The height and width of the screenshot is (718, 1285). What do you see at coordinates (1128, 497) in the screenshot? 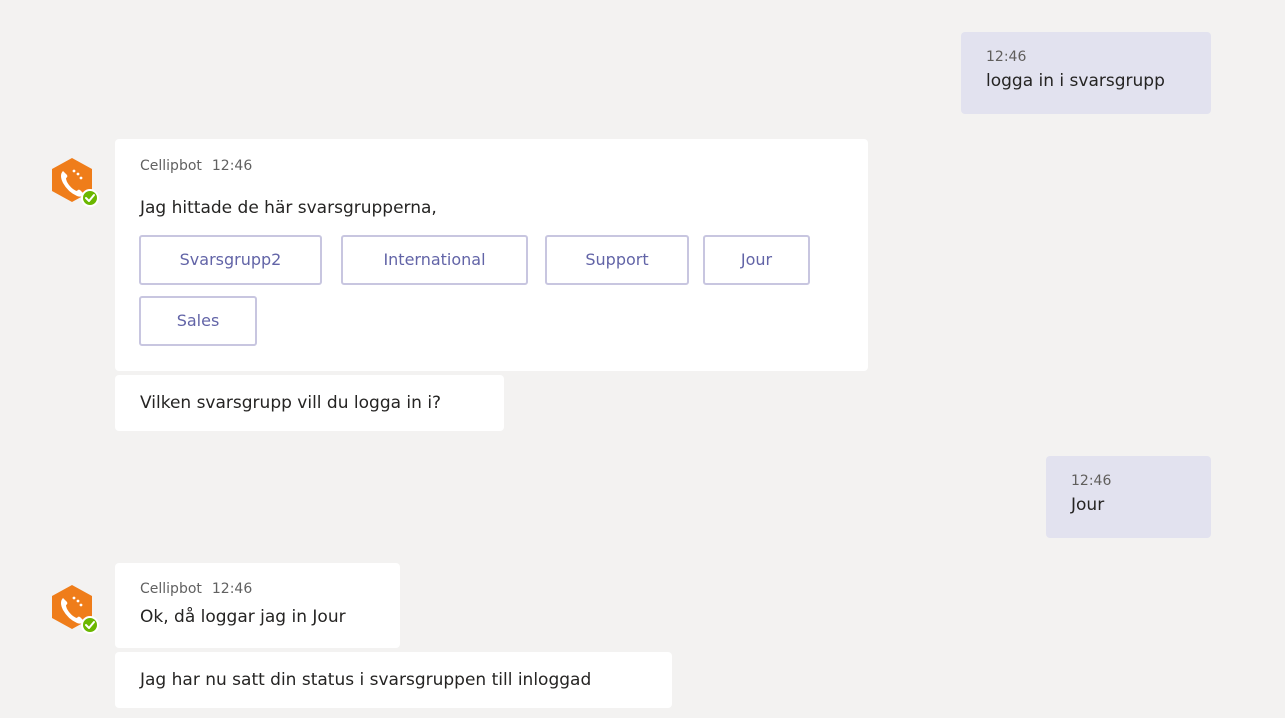
I see `my-message-bubble: 12:46 Jour` at bounding box center [1128, 497].